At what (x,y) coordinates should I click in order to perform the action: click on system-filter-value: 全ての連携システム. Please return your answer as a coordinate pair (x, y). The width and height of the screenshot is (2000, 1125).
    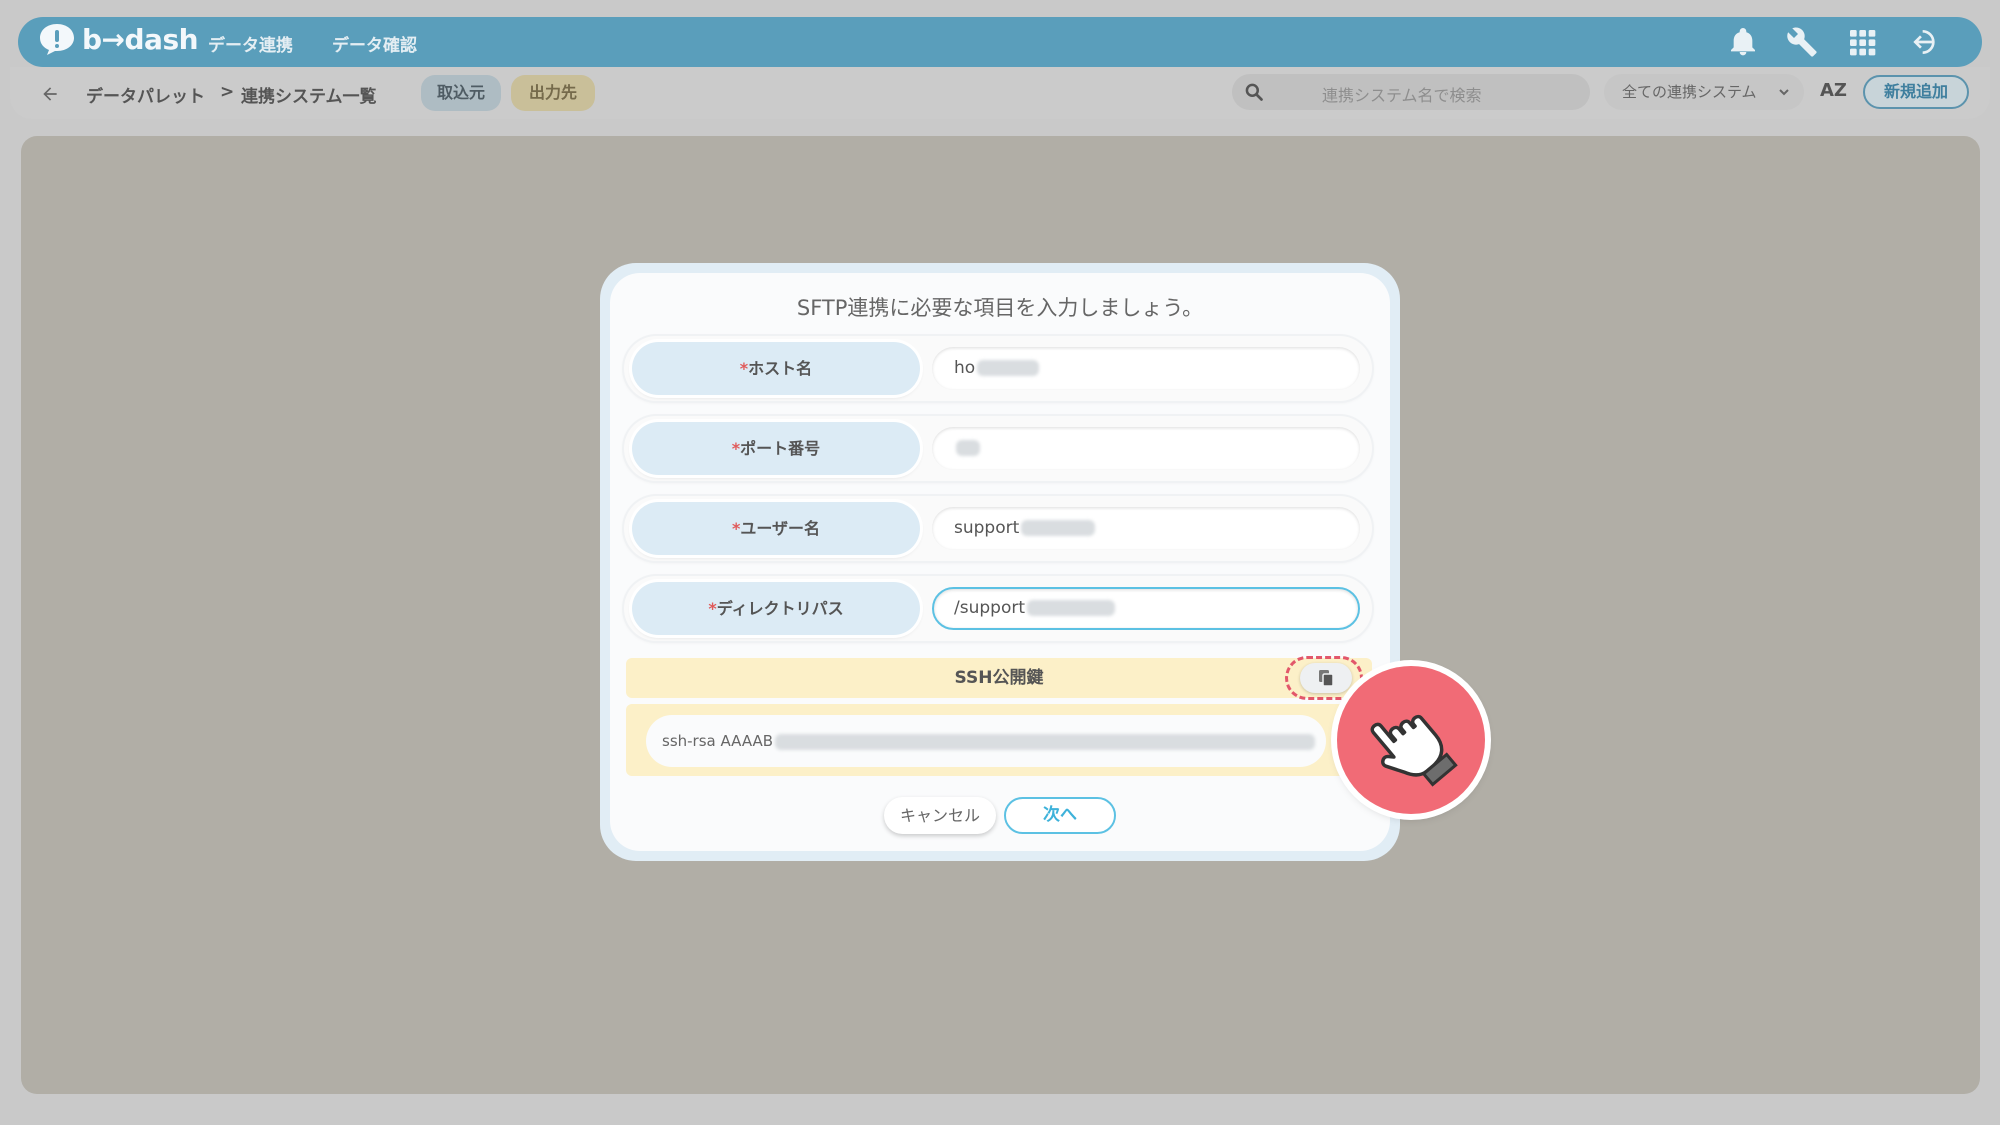
    Looking at the image, I should click on (1689, 92).